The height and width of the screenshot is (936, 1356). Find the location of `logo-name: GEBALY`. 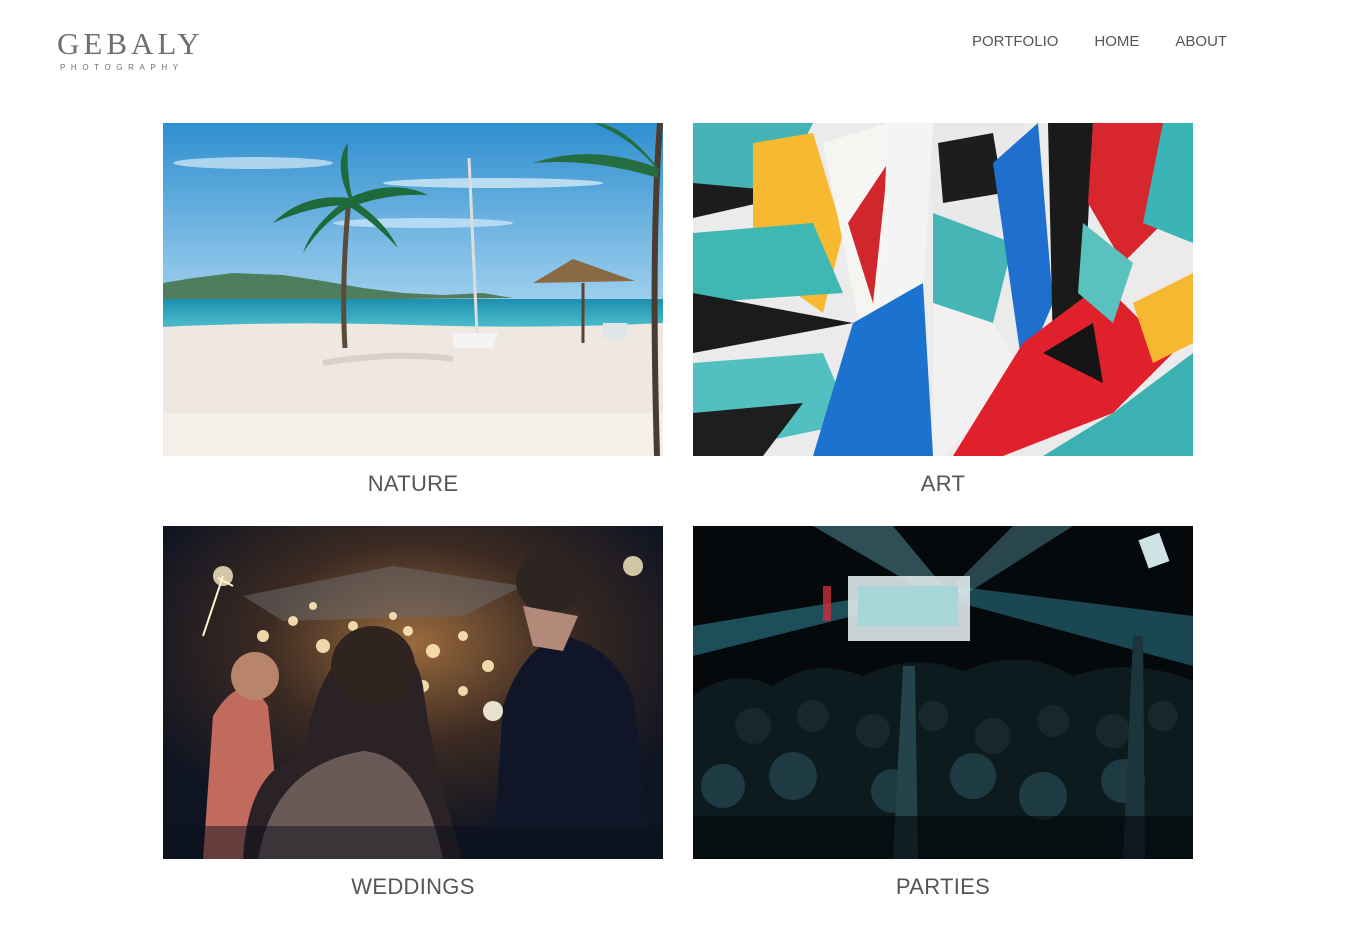

logo-name: GEBALY is located at coordinates (130, 43).